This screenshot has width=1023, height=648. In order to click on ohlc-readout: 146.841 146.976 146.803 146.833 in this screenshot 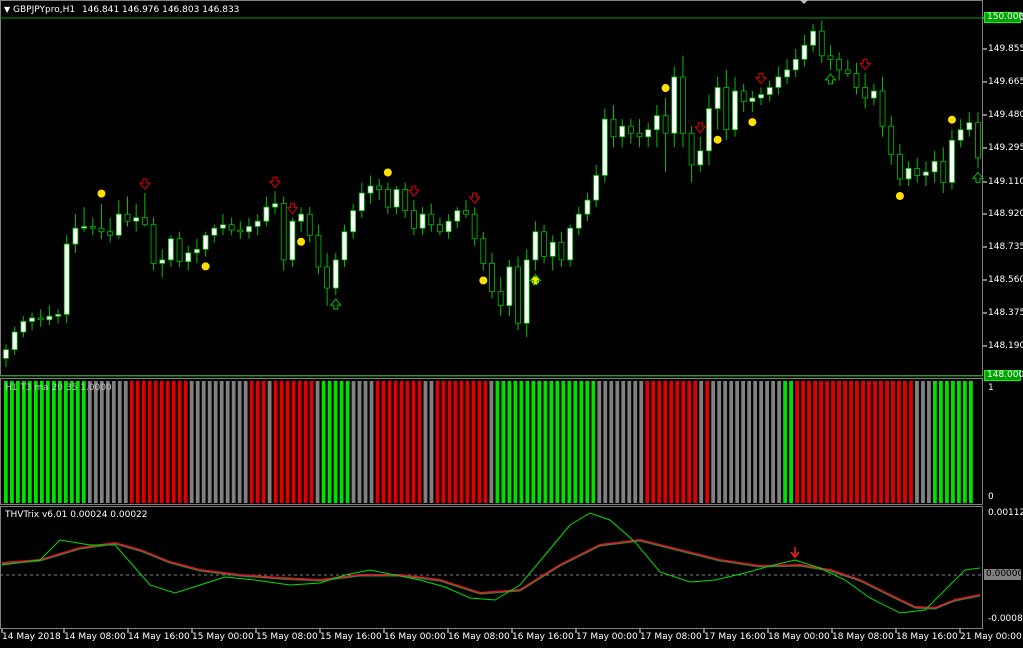, I will do `click(160, 10)`.